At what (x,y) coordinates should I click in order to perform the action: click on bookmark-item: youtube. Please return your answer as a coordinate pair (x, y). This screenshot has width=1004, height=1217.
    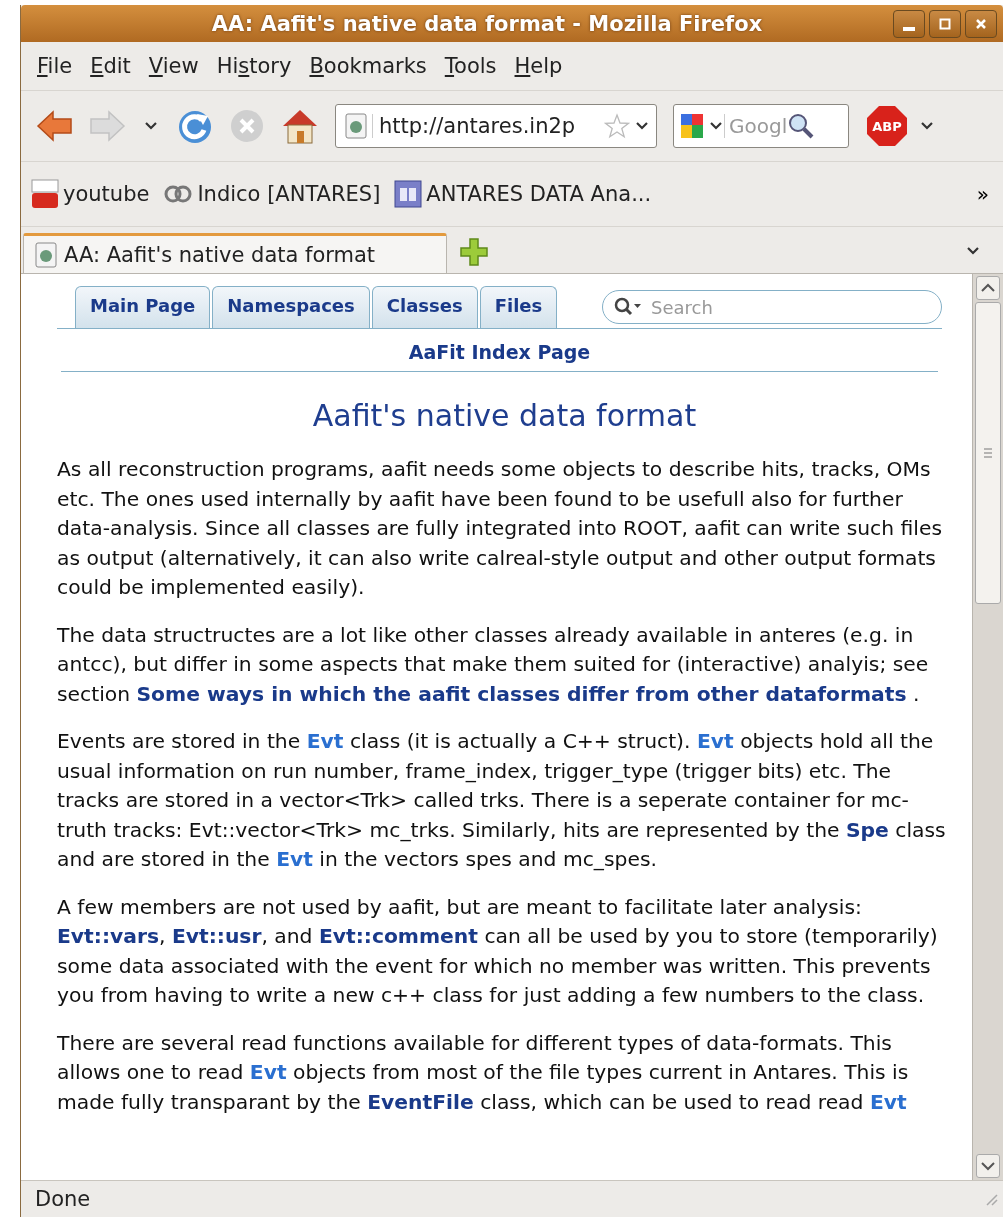
    Looking at the image, I should click on (90, 194).